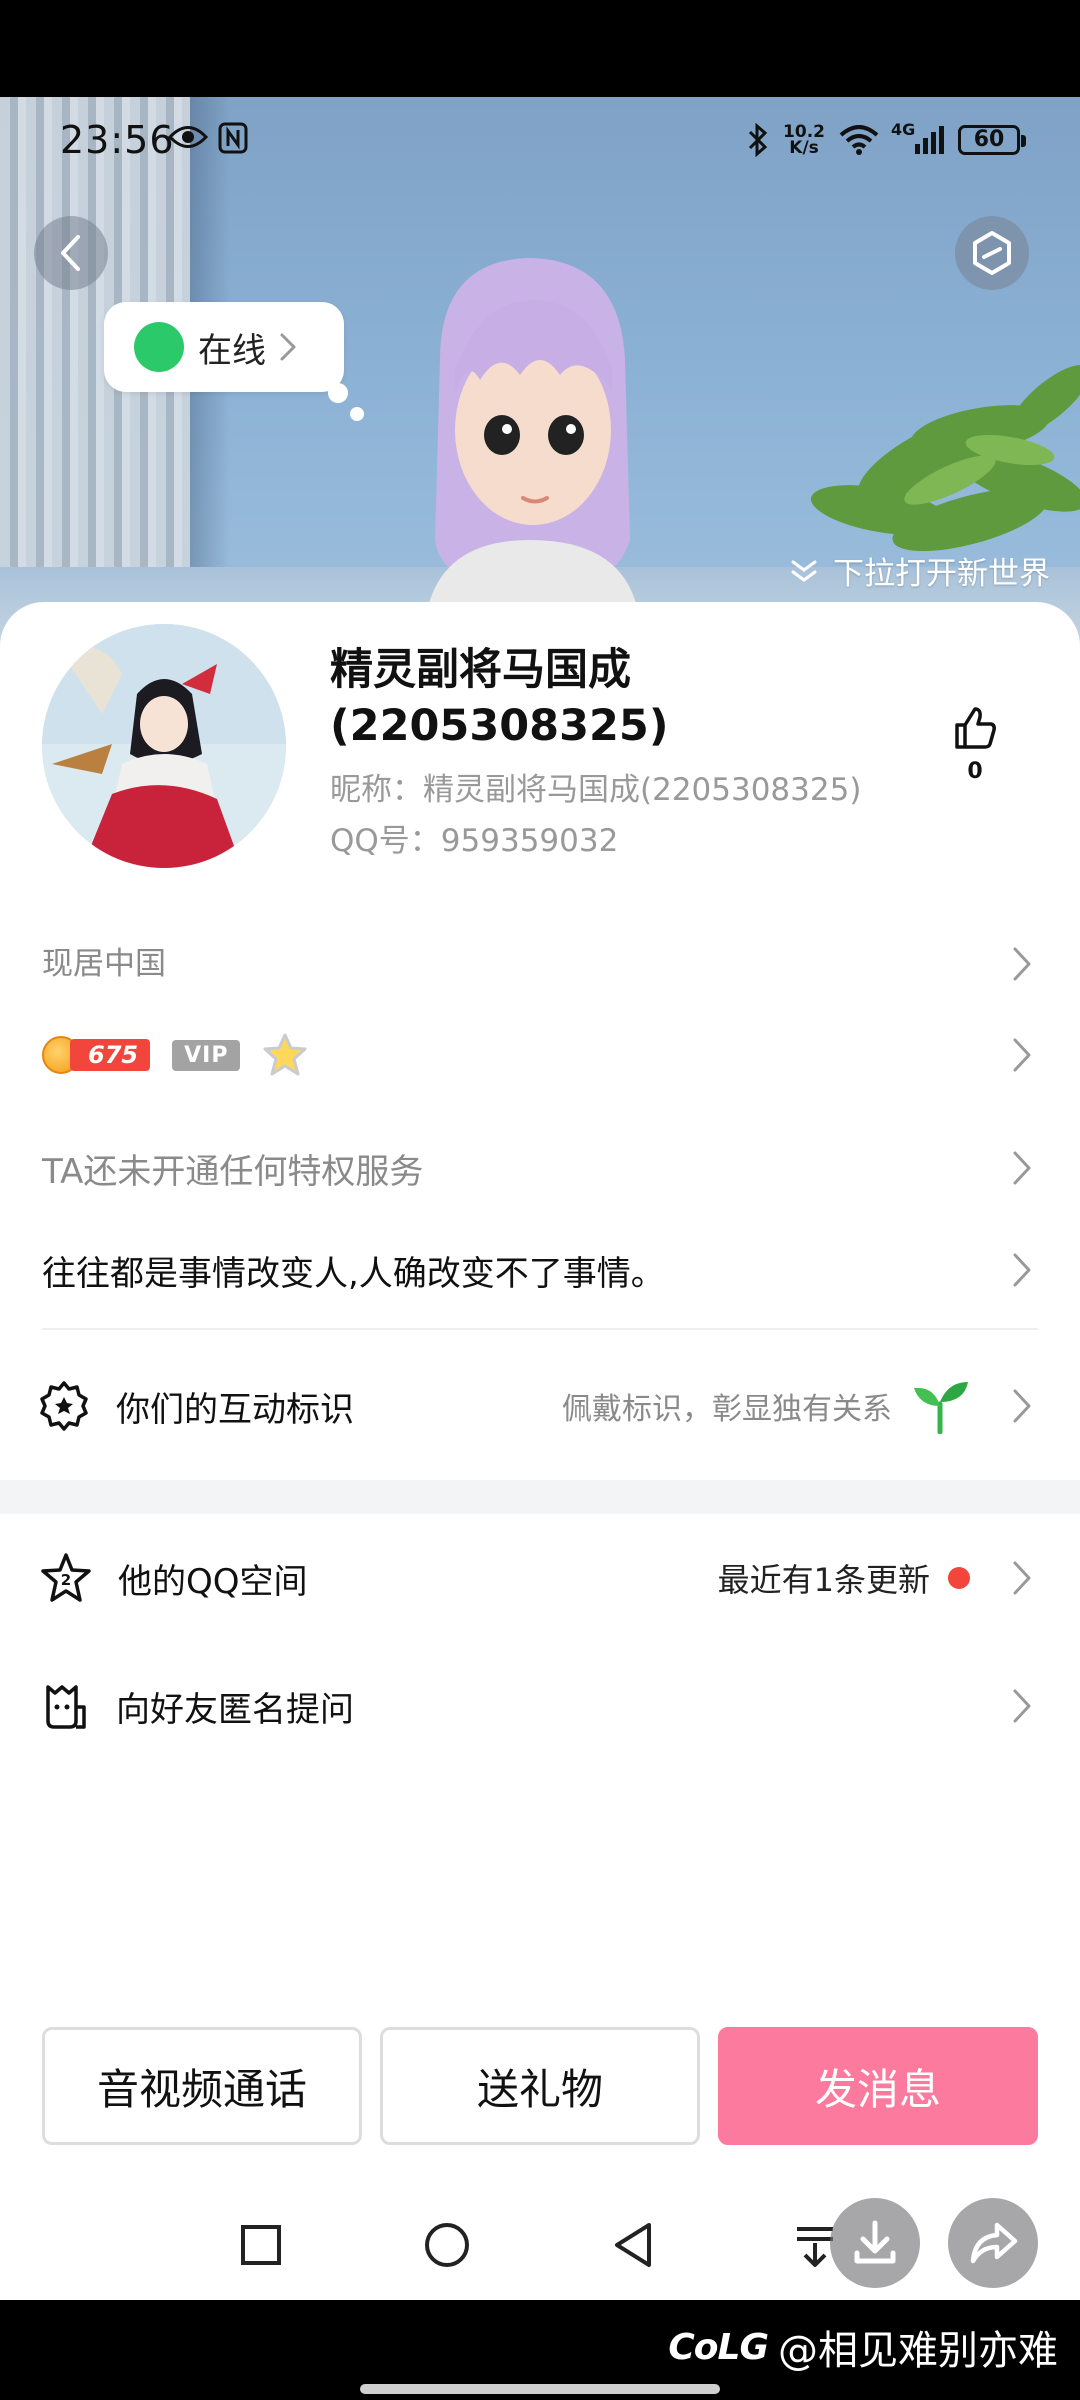 Image resolution: width=1080 pixels, height=2400 pixels. Describe the element at coordinates (540, 1055) in the screenshot. I see `level-badges-row: 675 VIP` at that location.